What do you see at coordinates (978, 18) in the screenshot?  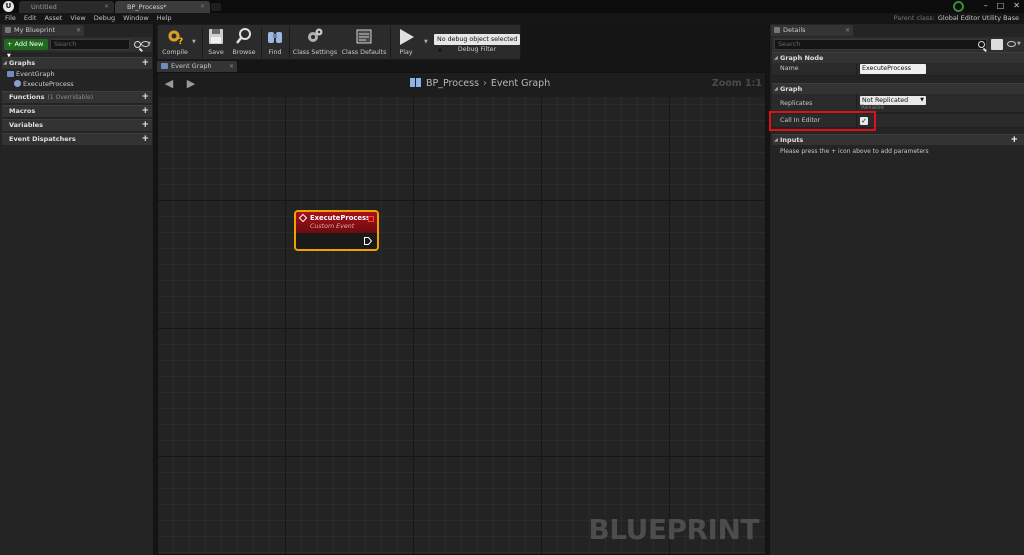 I see `parent-class-link: Global Editor Utility Base` at bounding box center [978, 18].